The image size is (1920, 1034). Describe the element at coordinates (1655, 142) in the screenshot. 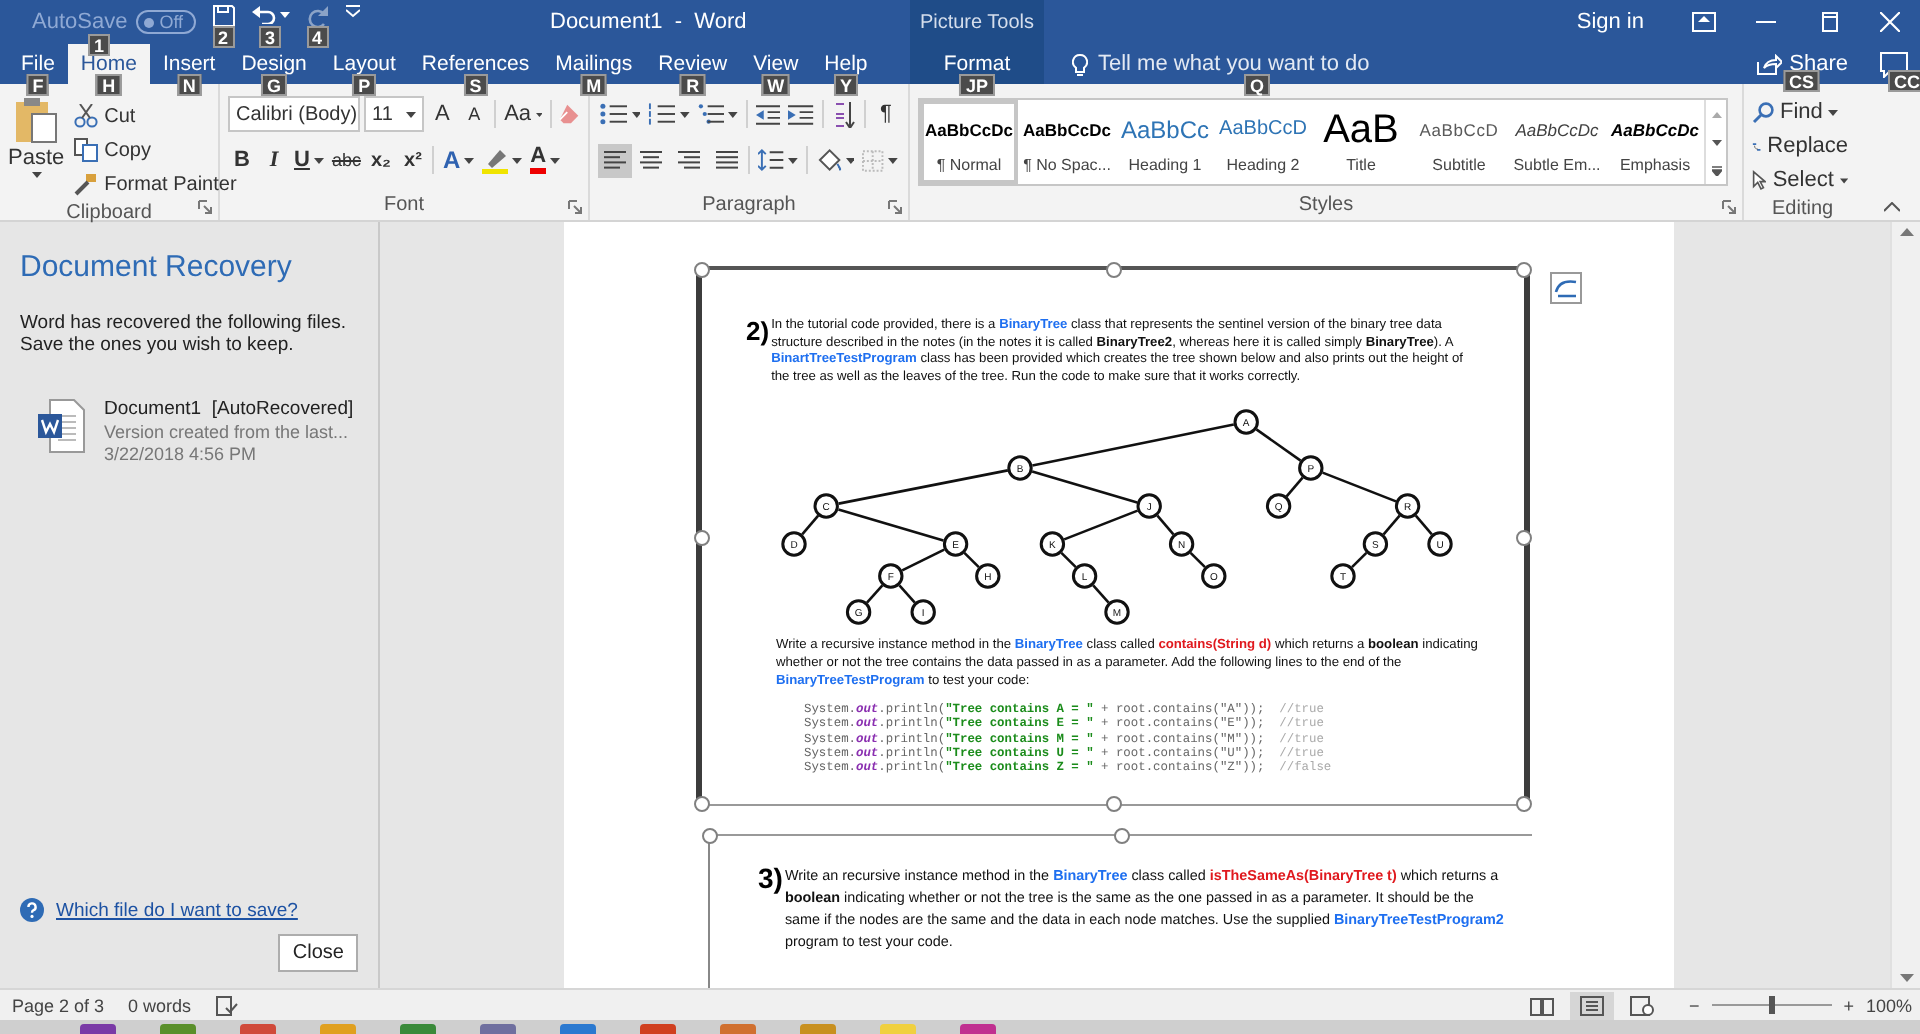

I see `style-item: AaBbCcDc Emphasis` at that location.